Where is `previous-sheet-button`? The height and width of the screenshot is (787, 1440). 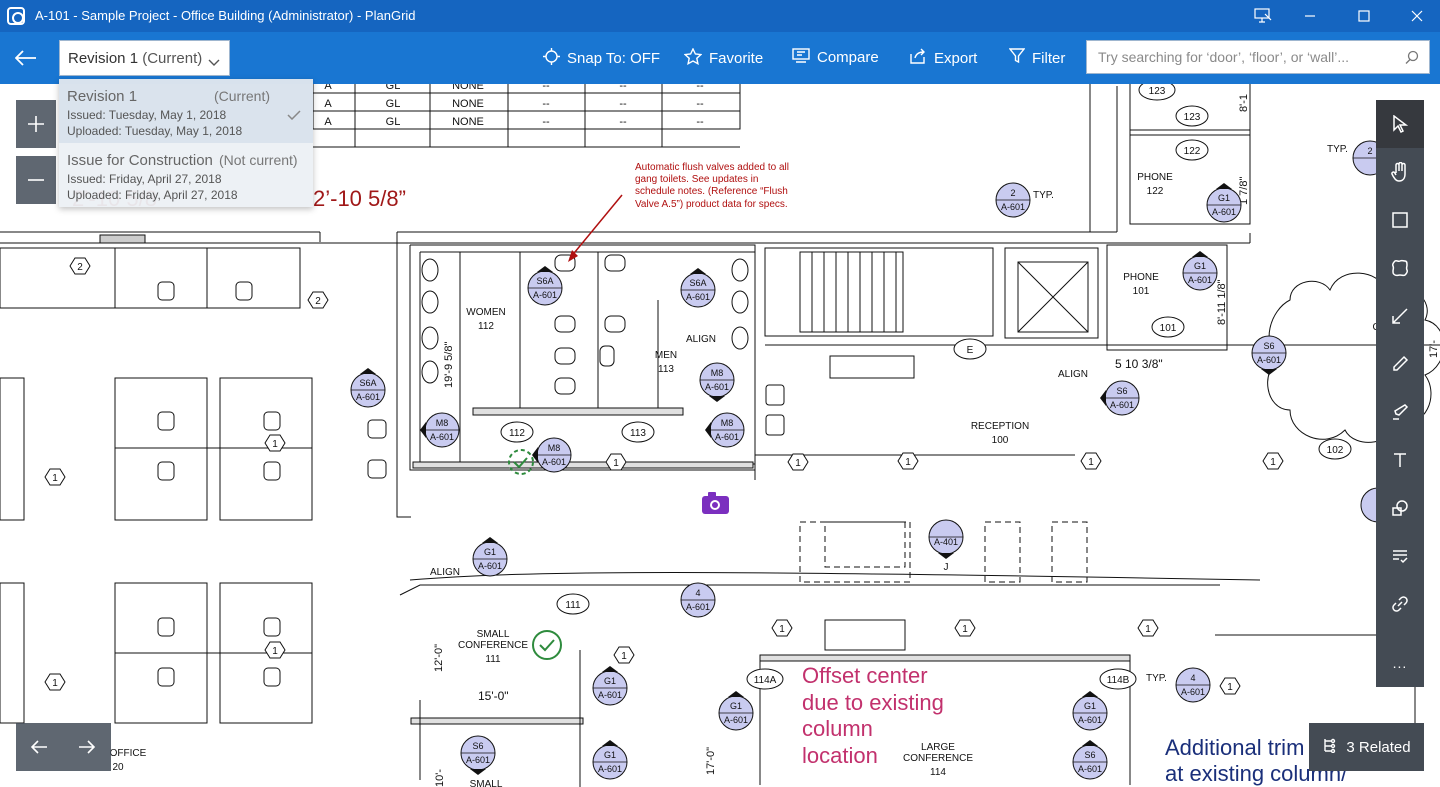
previous-sheet-button is located at coordinates (39, 749).